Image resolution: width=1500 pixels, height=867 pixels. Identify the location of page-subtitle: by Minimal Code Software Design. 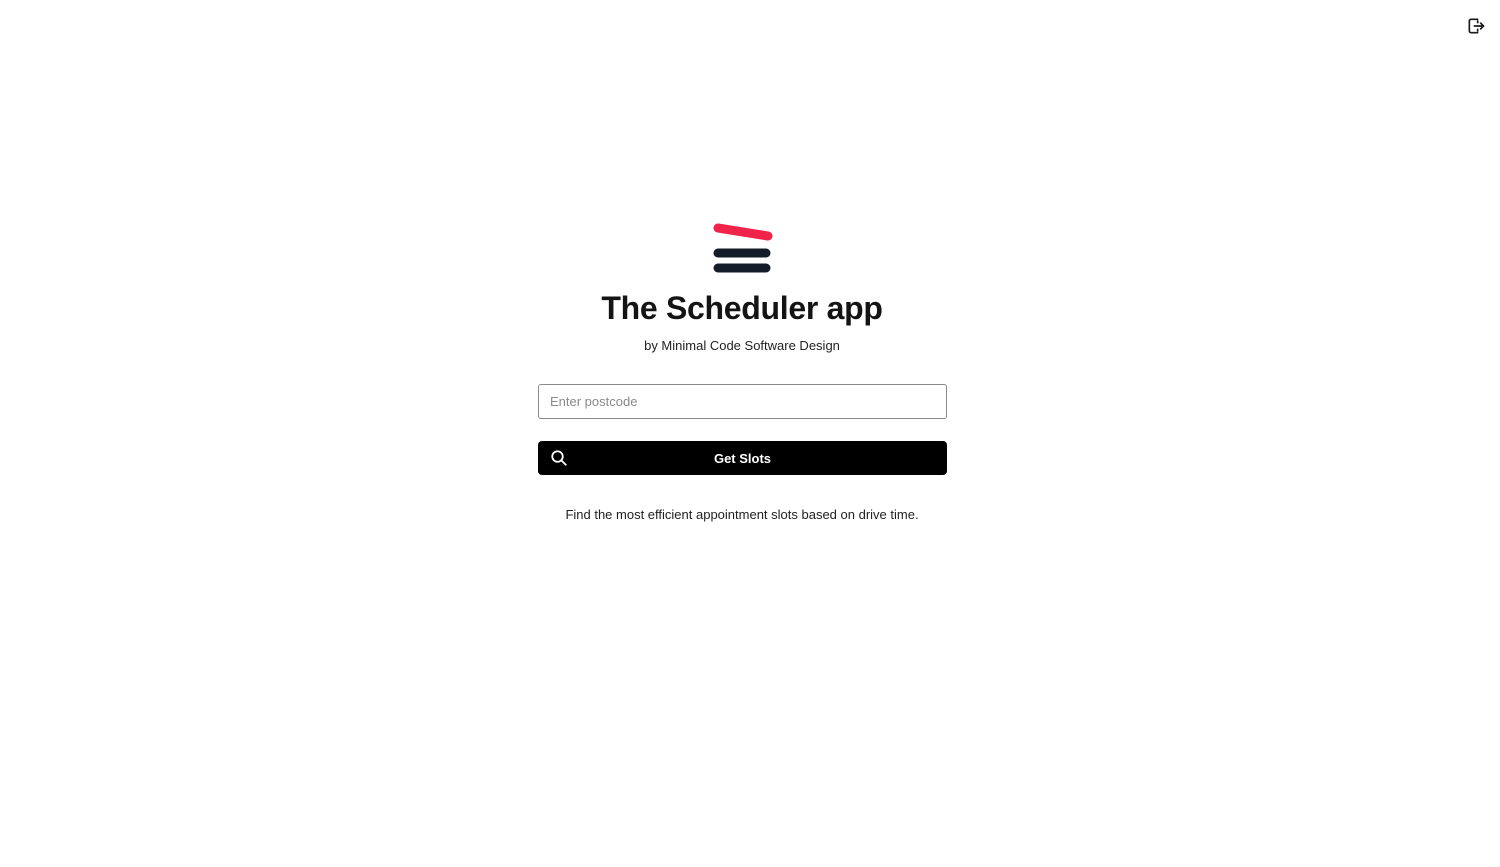
(742, 345).